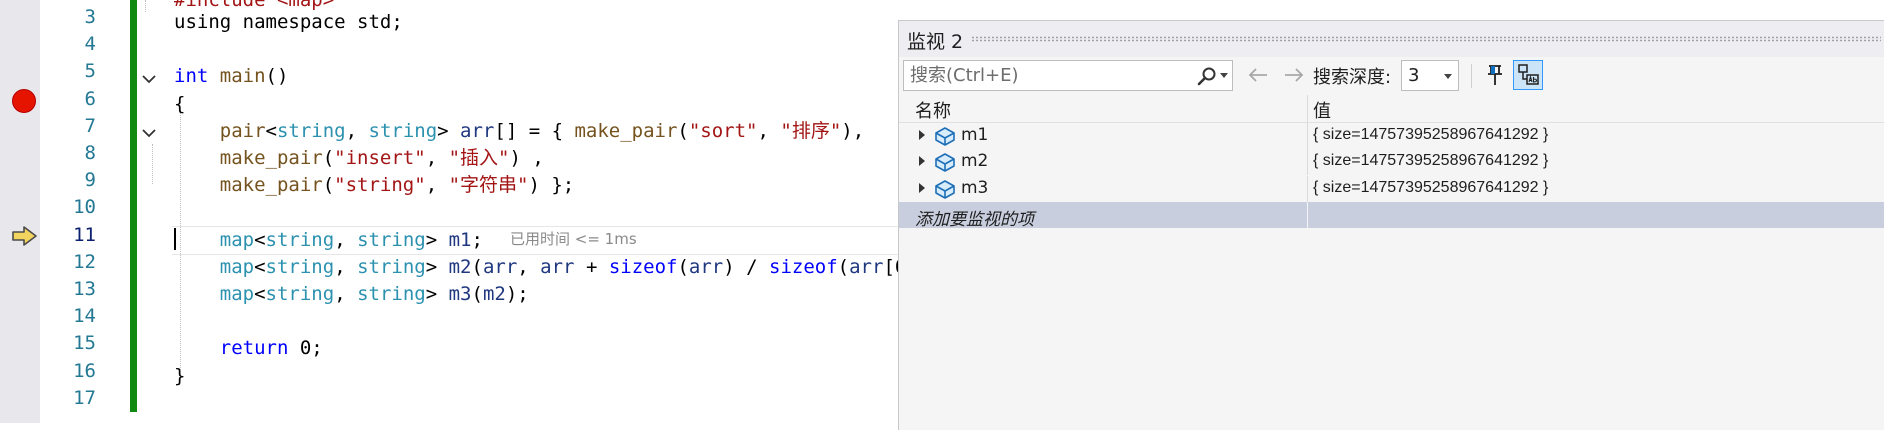 Image resolution: width=1884 pixels, height=430 pixels. What do you see at coordinates (1224, 75) in the screenshot?
I see `search-options-dropdown` at bounding box center [1224, 75].